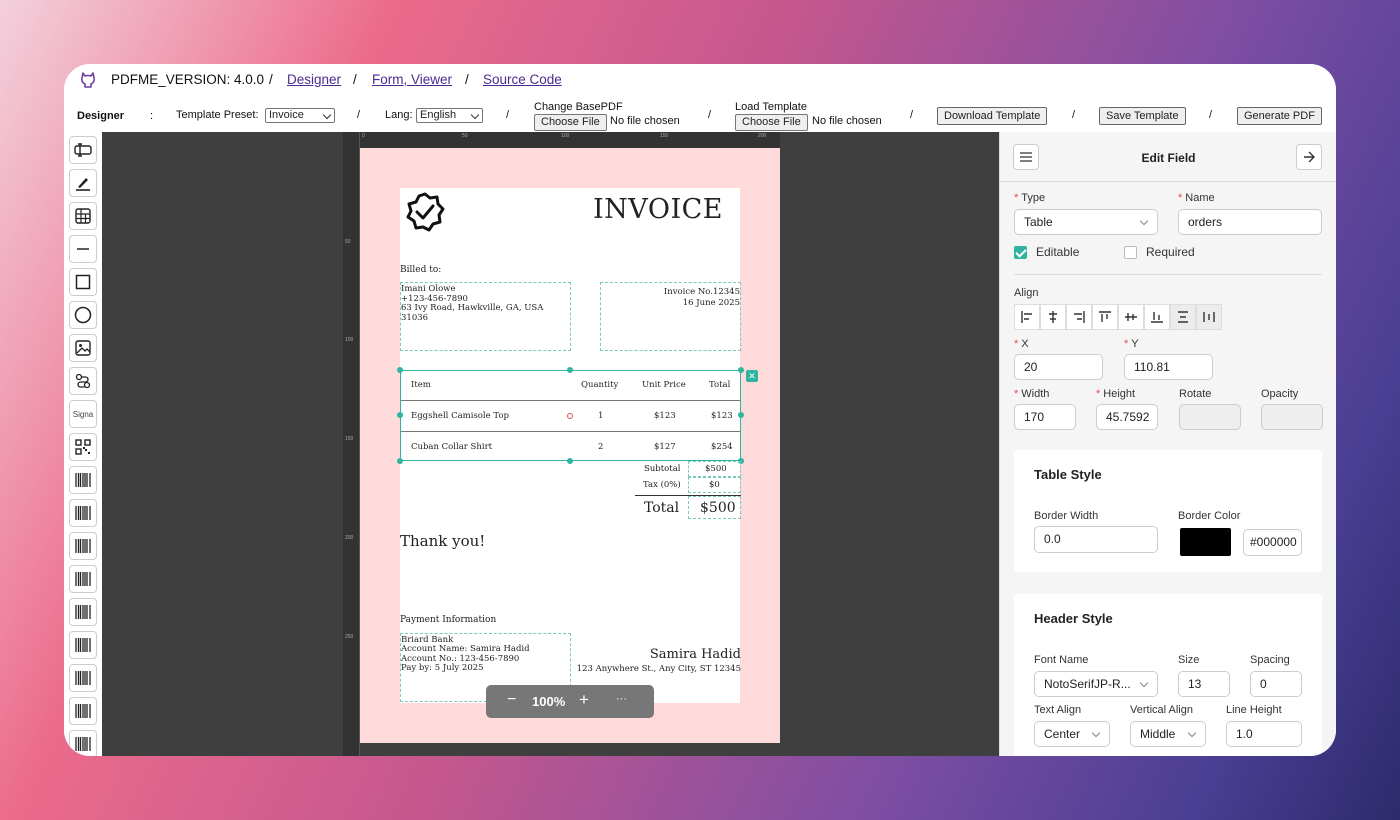 The height and width of the screenshot is (820, 1400). Describe the element at coordinates (601, 447) in the screenshot. I see `table-cell: 2` at that location.